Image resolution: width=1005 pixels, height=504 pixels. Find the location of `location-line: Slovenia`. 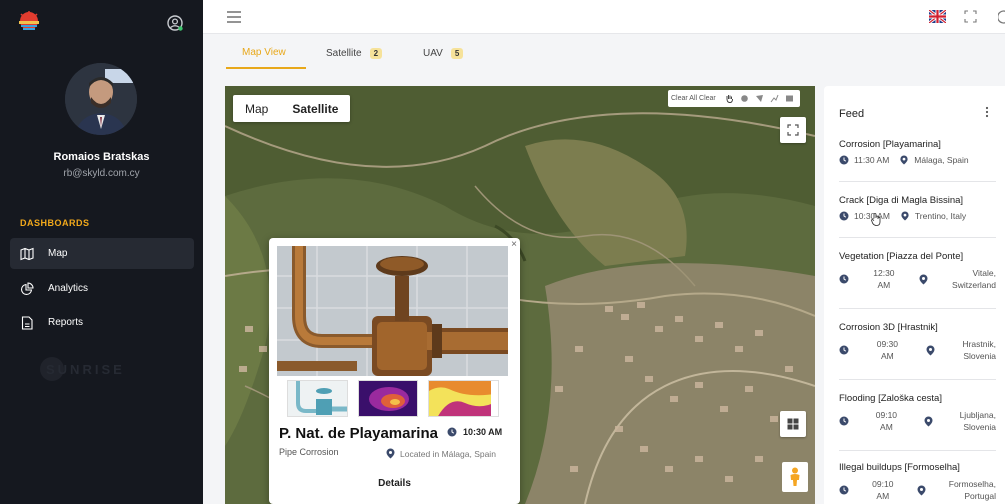

location-line: Slovenia is located at coordinates (979, 427).